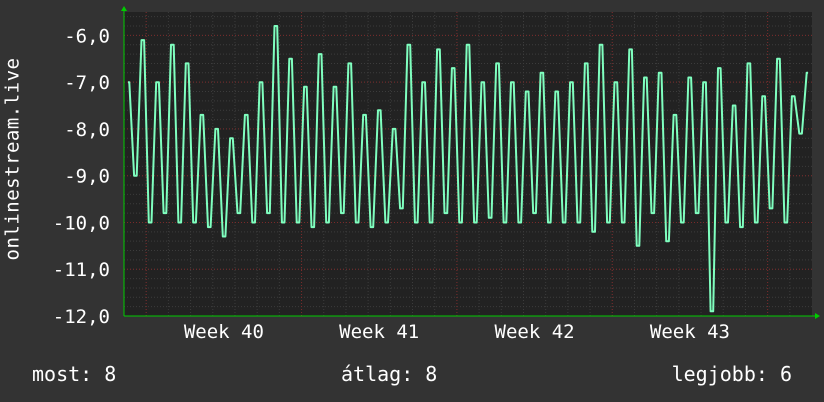 Image resolution: width=824 pixels, height=402 pixels. I want to click on y-axis-arrow, so click(124, 8).